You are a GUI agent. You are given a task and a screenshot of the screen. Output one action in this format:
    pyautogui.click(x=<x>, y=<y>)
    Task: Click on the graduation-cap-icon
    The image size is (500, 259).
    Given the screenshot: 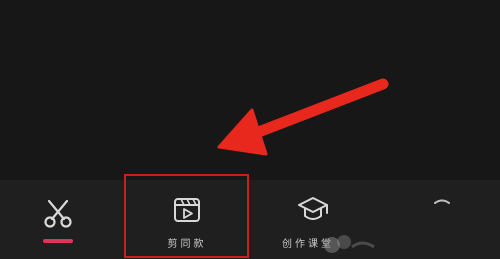 What is the action you would take?
    pyautogui.click(x=313, y=208)
    